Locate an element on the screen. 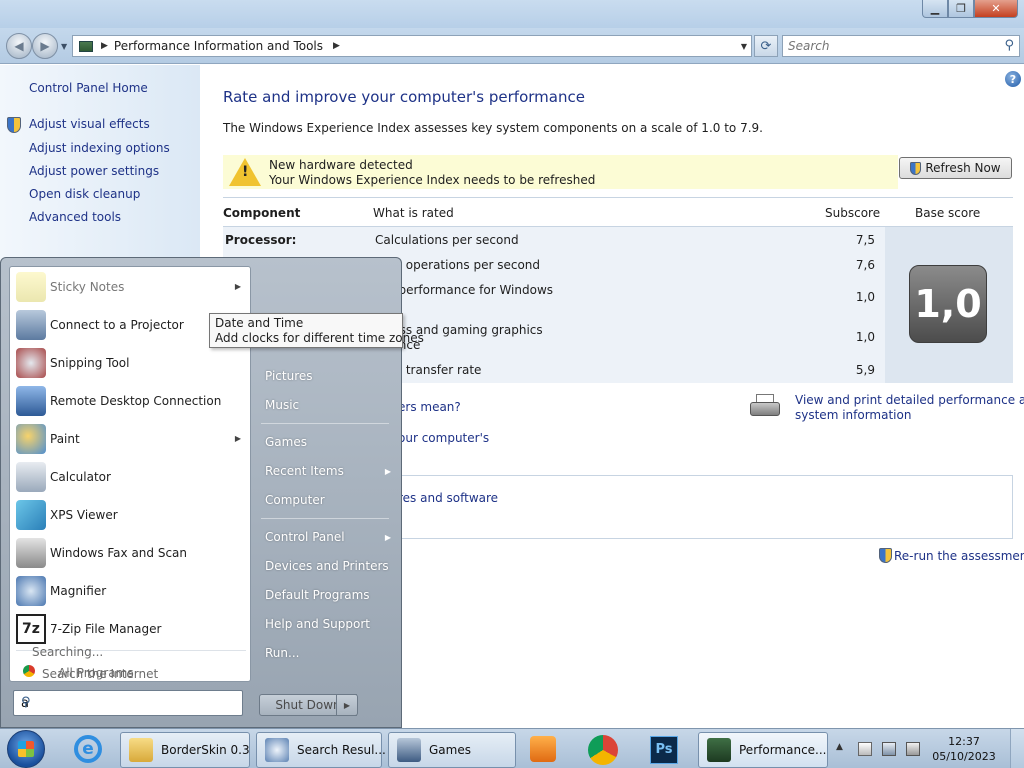 Image resolution: width=1024 pixels, height=768 pixels. program-label: Windows Fax and Scan is located at coordinates (119, 553).